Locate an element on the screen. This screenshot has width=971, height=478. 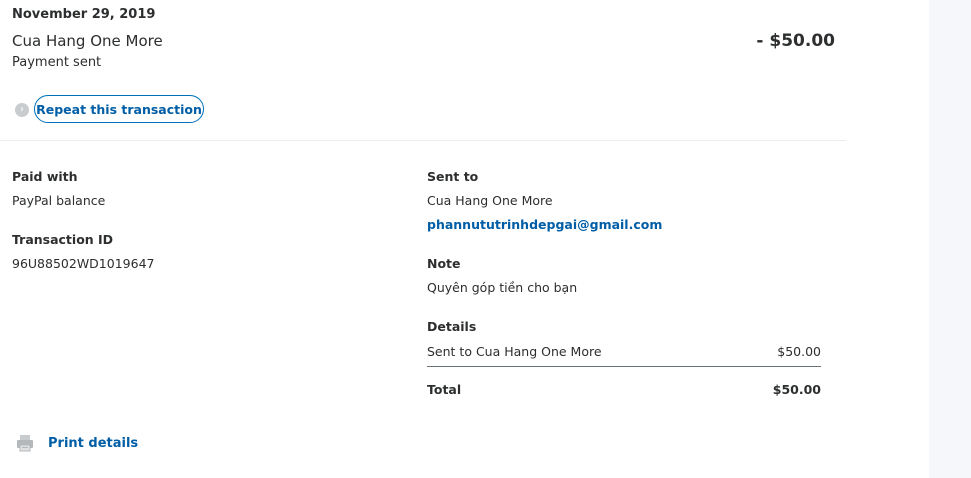
total-label: Total is located at coordinates (444, 389).